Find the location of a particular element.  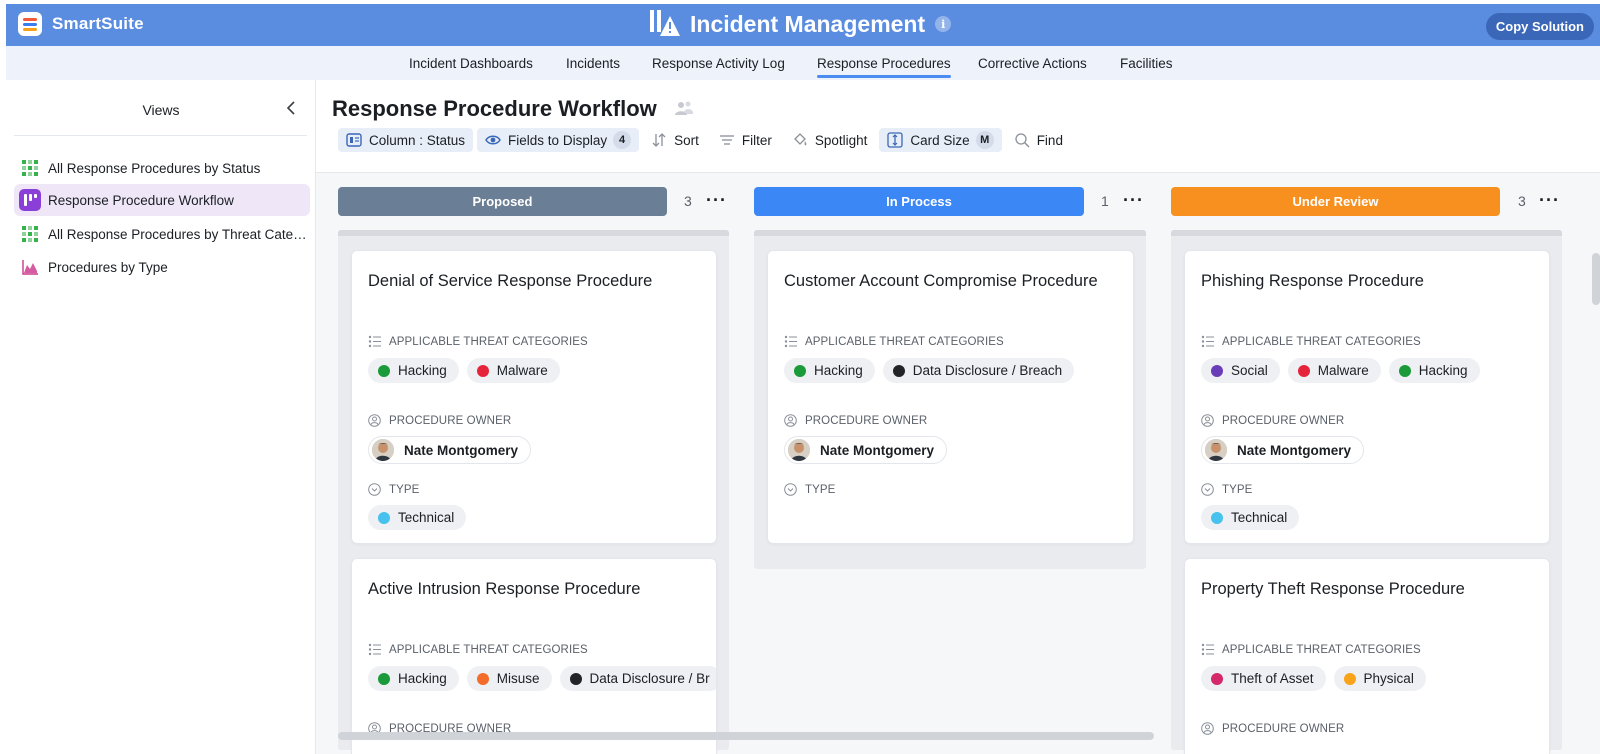

view-item-by-status: All Response Procedures by Status is located at coordinates (162, 168).